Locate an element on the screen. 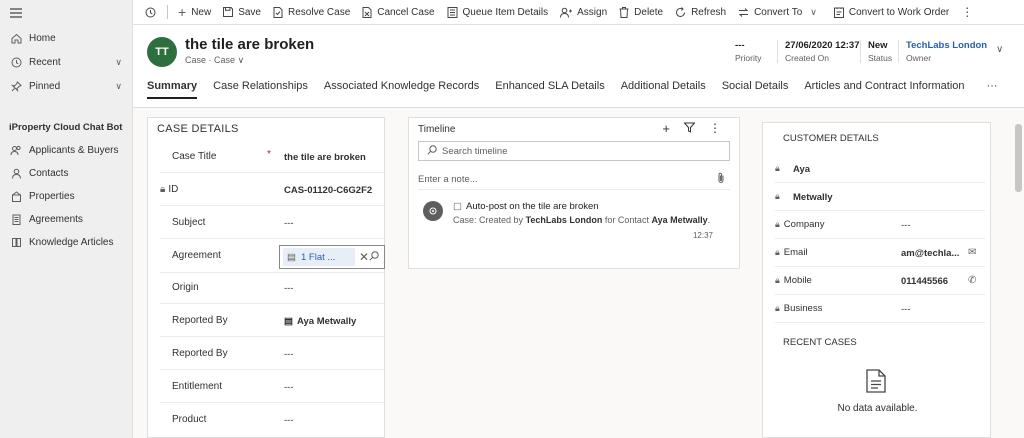 This screenshot has height=438, width=1024. plus-icon: + is located at coordinates (182, 12).